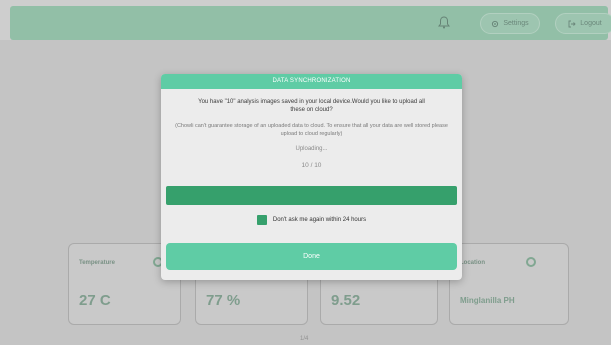 This screenshot has height=345, width=611. Describe the element at coordinates (311, 256) in the screenshot. I see `done-button: Done` at that location.